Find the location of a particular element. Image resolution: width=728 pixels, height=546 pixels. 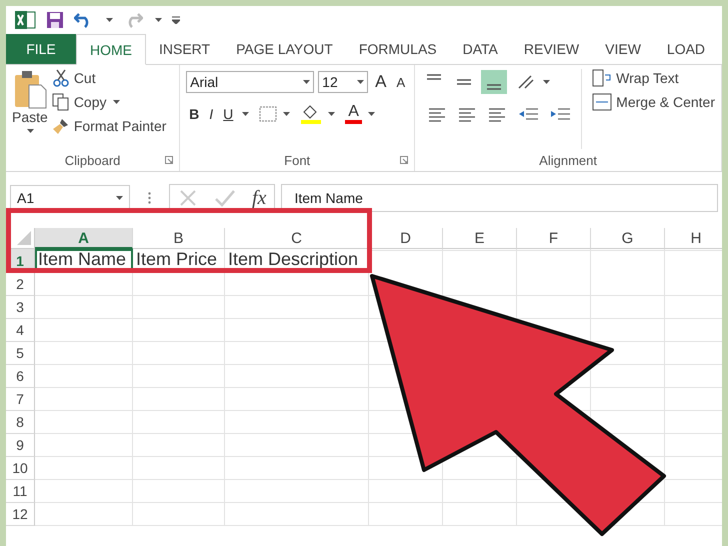

group-label: Alignment is located at coordinates (568, 160).